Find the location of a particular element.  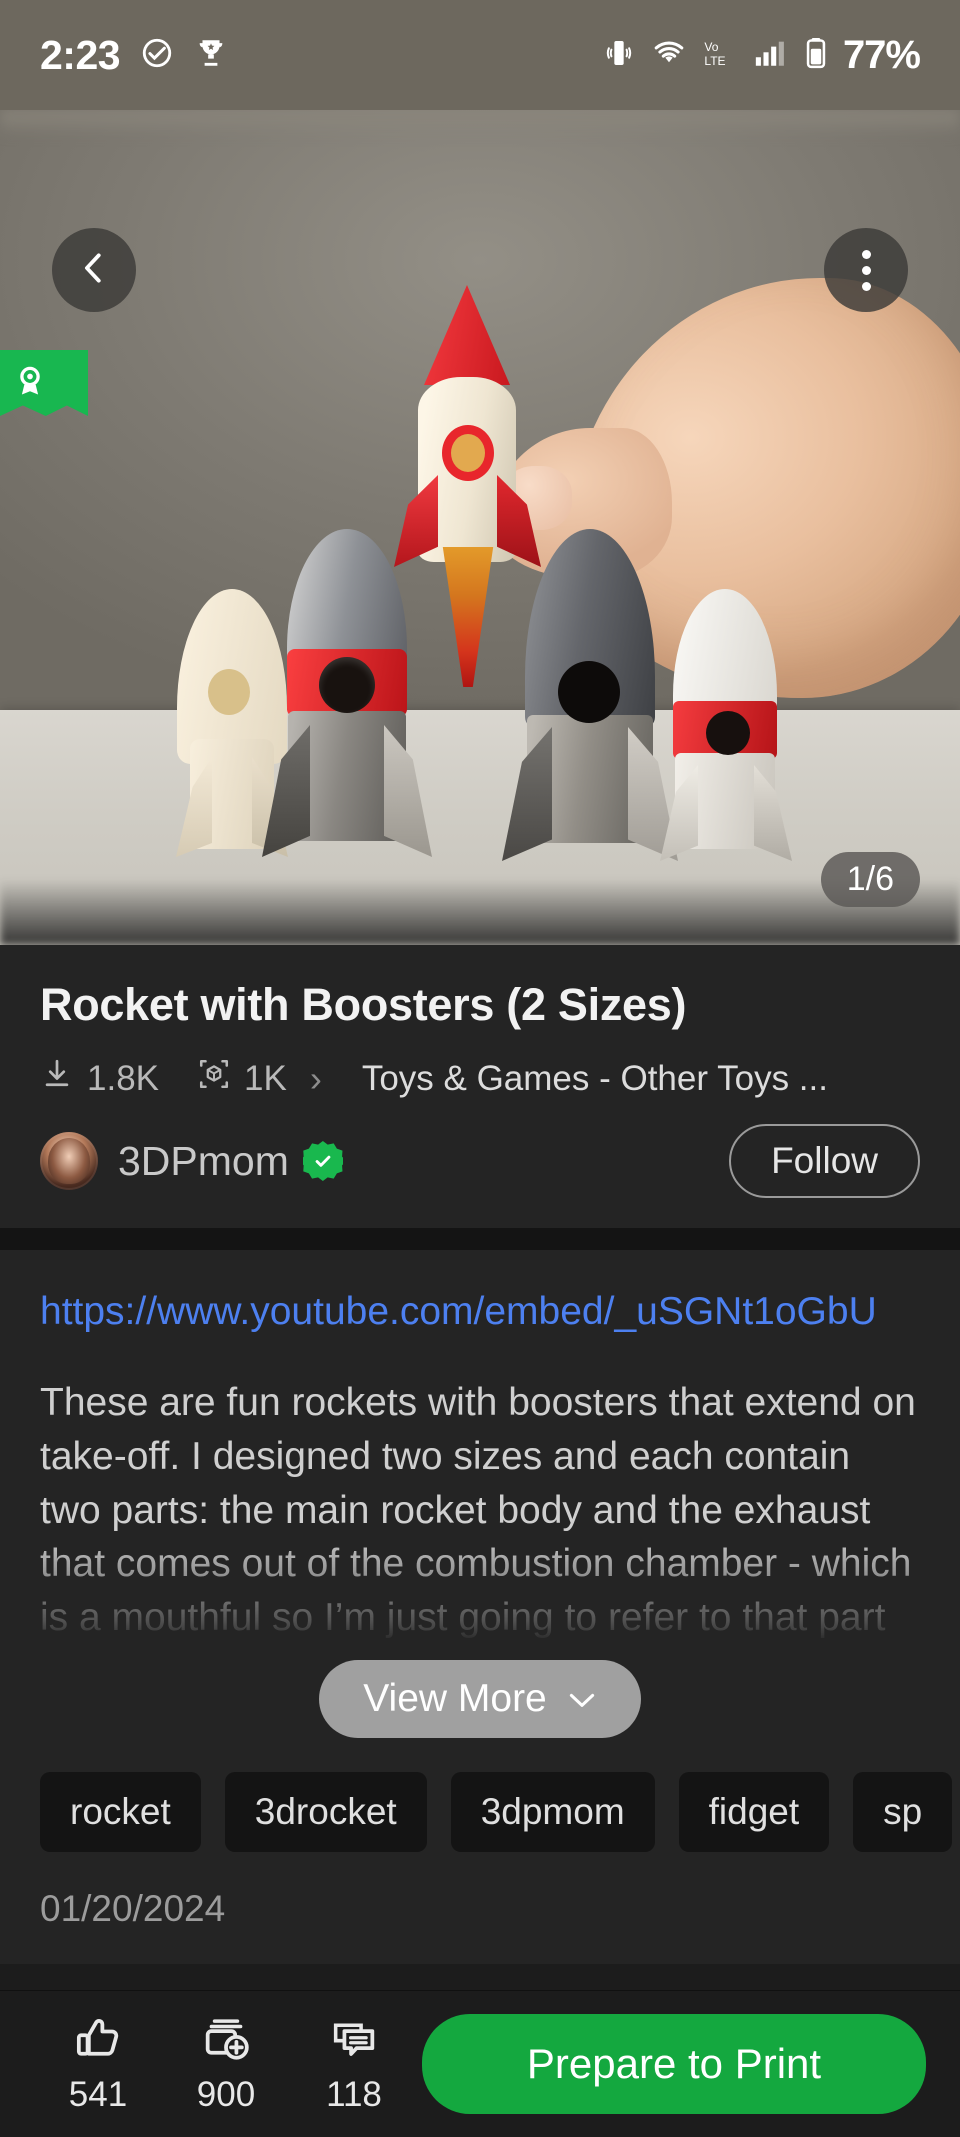

view-more-row: View More is located at coordinates (480, 1705).